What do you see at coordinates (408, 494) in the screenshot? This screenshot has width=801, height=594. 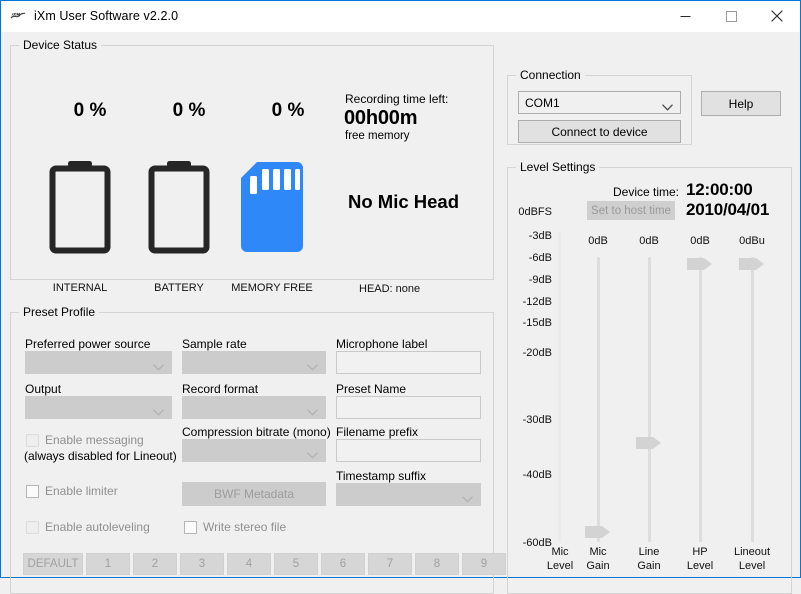 I see `timestamp-suffix-select` at bounding box center [408, 494].